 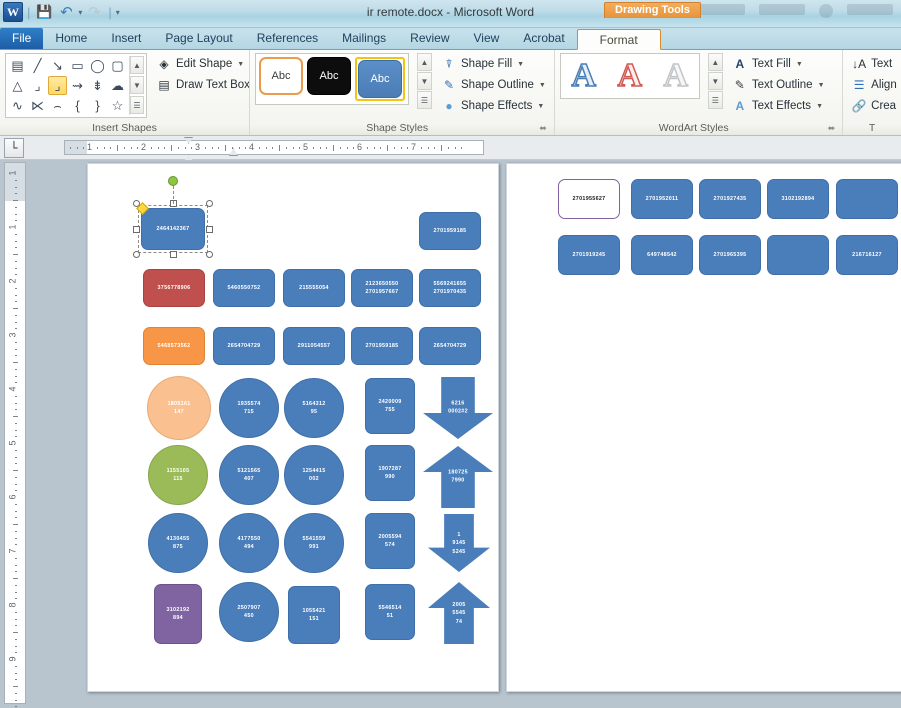 I want to click on document-shape: 2701927435, so click(x=730, y=199).